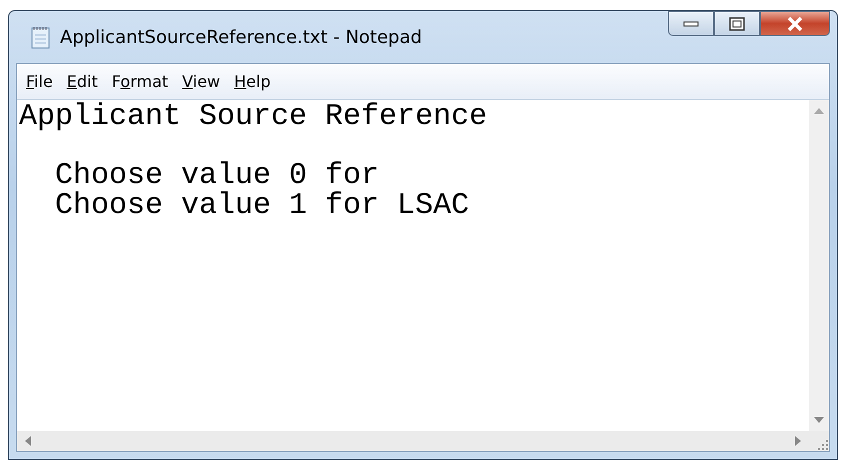 This screenshot has height=464, width=842. Describe the element at coordinates (140, 82) in the screenshot. I see `menu-item: Format` at that location.